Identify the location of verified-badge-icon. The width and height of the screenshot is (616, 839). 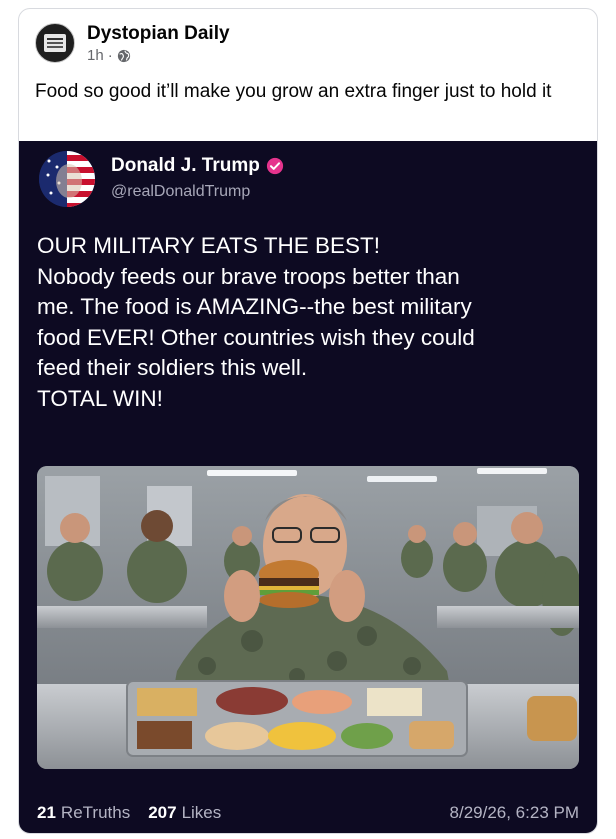
(275, 166).